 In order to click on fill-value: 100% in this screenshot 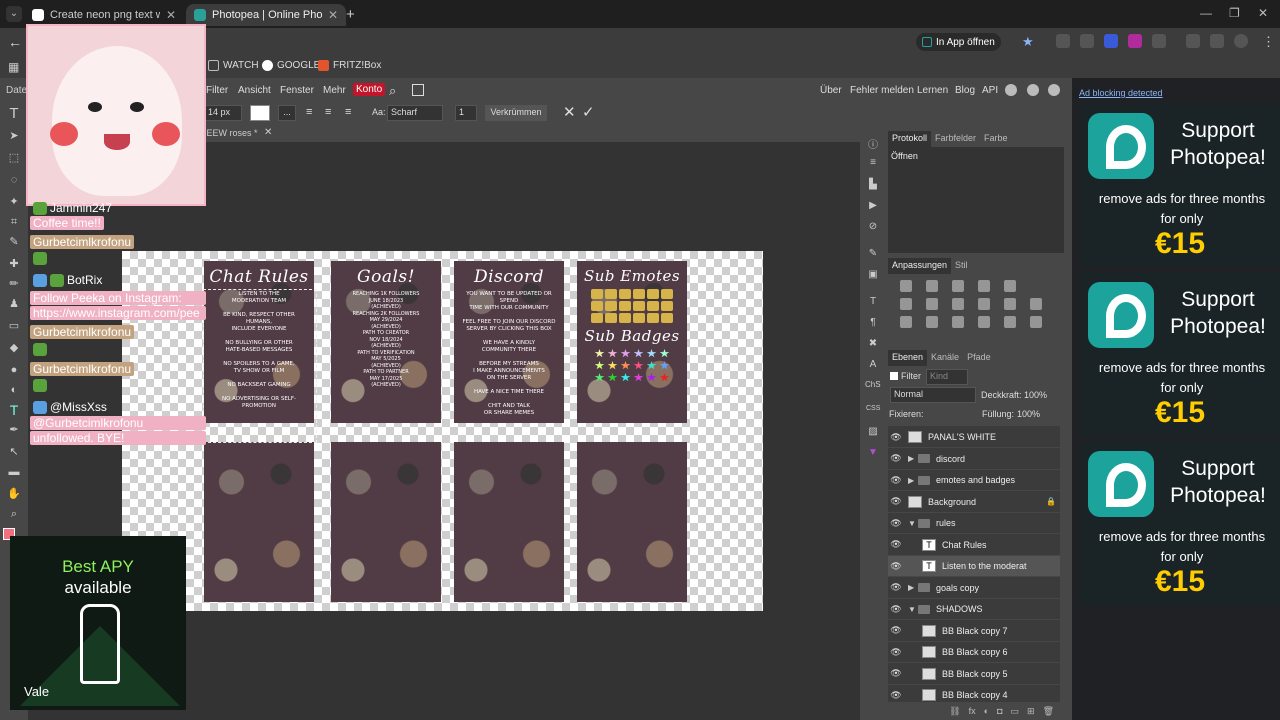, I will do `click(1028, 414)`.